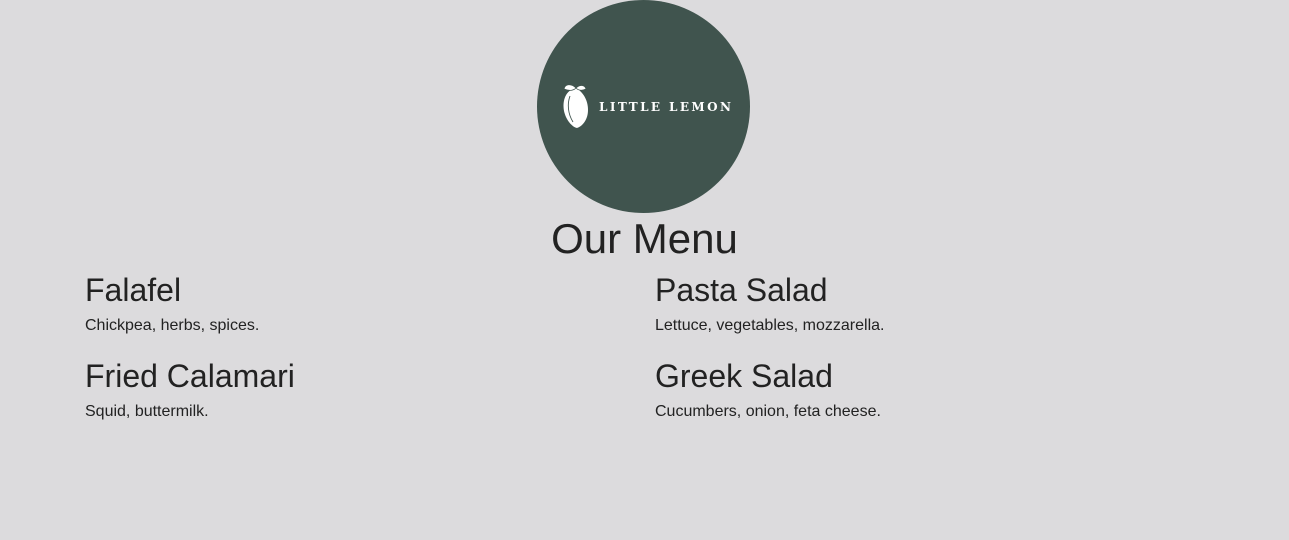  Describe the element at coordinates (575, 106) in the screenshot. I see `lemon-icon` at that location.